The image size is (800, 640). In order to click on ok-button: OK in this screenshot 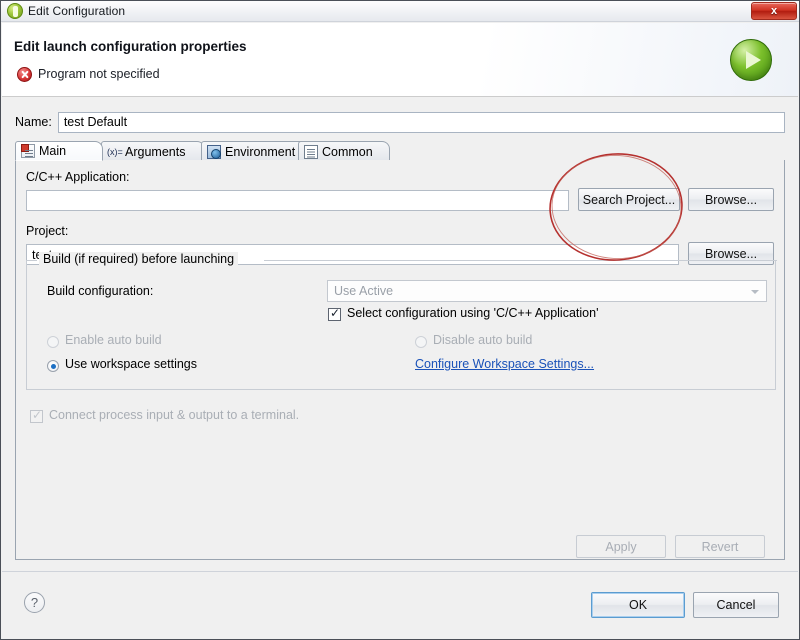, I will do `click(638, 605)`.